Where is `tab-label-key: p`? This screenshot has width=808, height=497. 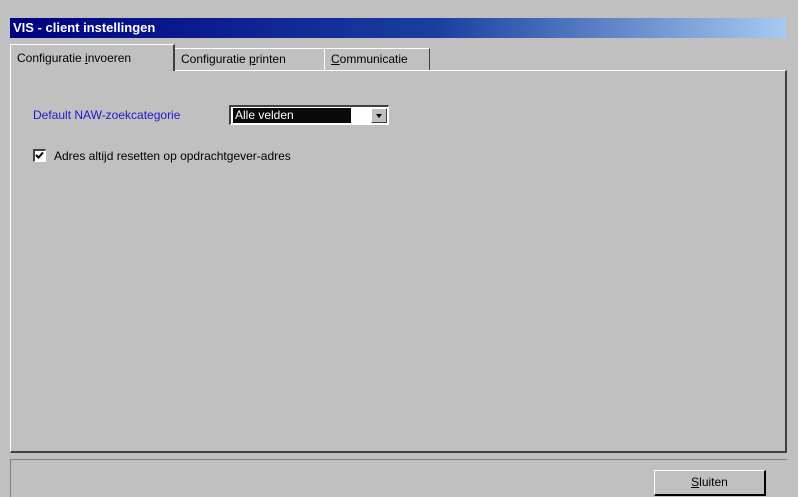
tab-label-key: p is located at coordinates (252, 59).